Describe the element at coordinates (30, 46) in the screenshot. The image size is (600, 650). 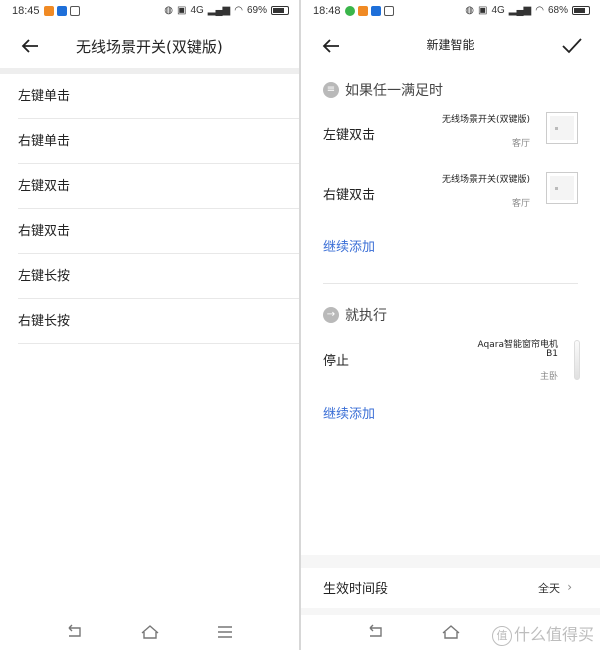
I see `arrow-left-icon` at that location.